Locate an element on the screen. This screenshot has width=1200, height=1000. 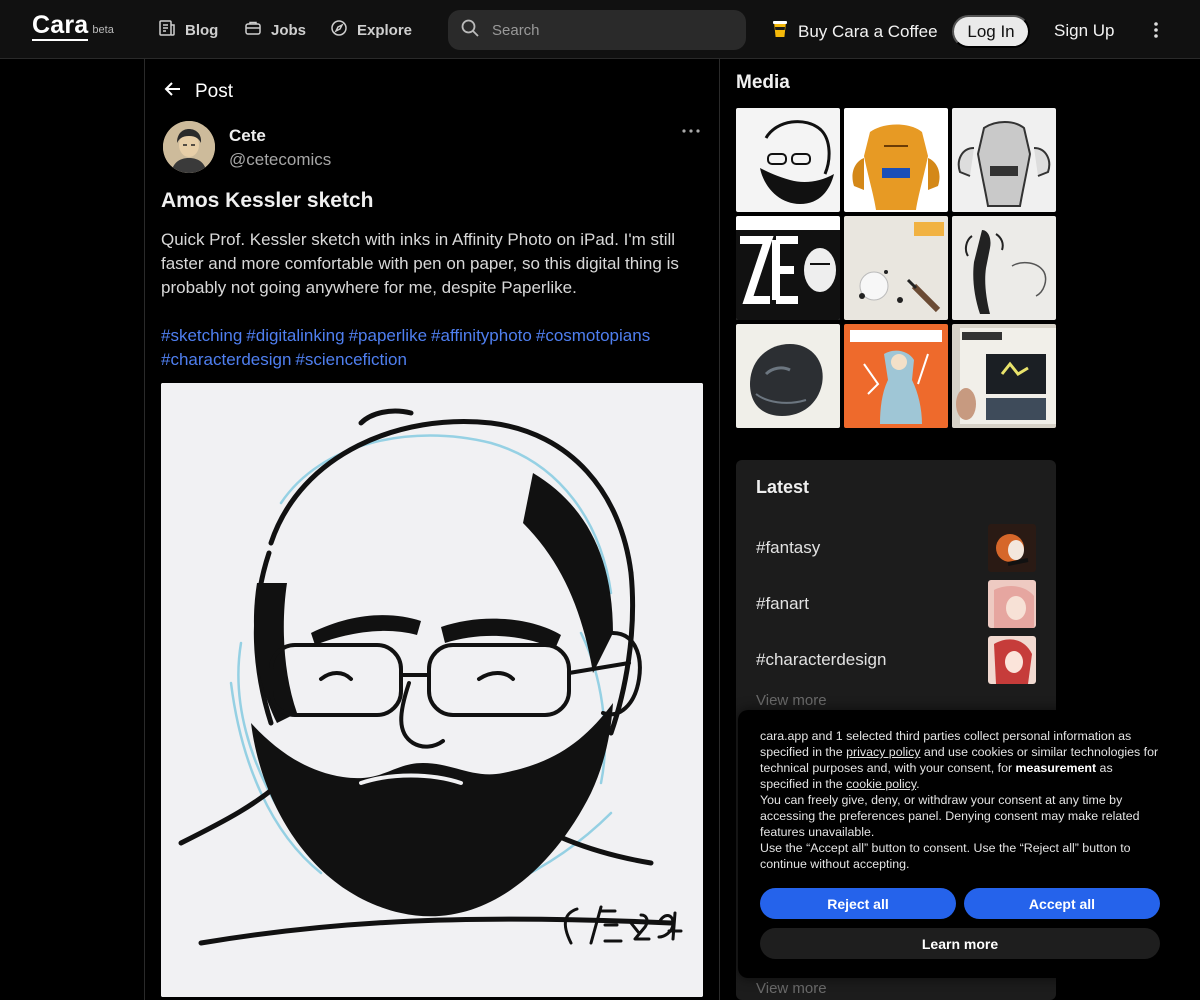
coffee-label: Buy Cara a Coffee is located at coordinates (868, 31).